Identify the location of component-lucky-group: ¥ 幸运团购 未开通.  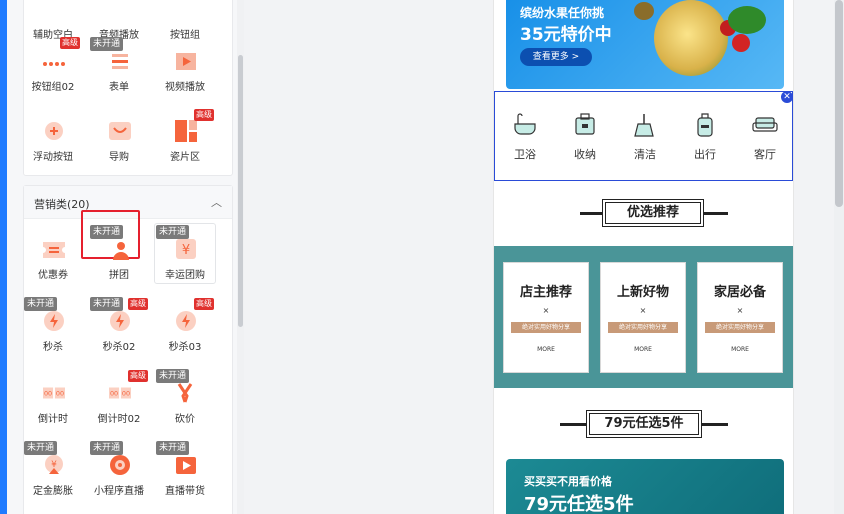
(185, 256).